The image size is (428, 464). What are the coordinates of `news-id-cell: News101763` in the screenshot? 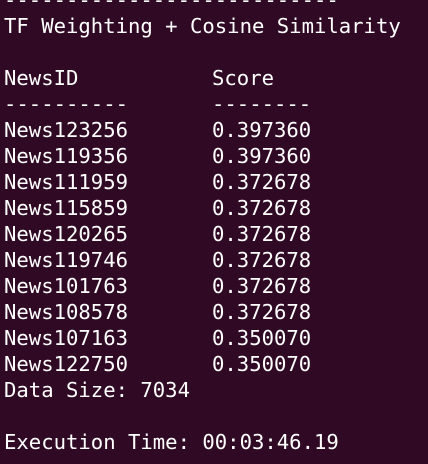 It's located at (66, 286).